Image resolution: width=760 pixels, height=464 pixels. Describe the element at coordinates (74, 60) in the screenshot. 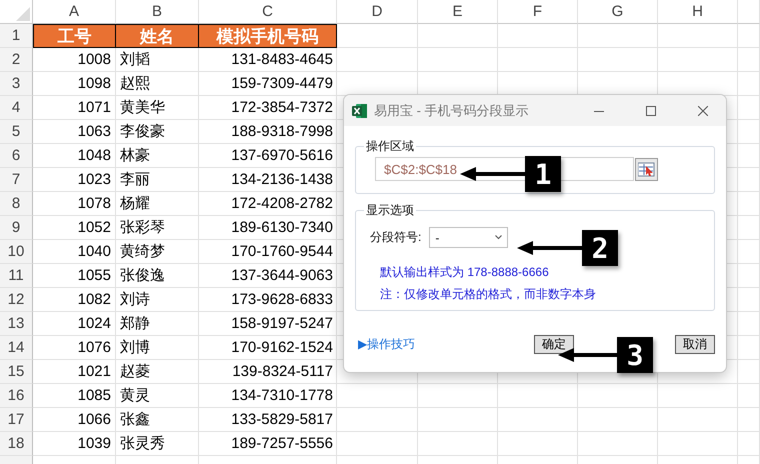

I see `table-cell: 1008` at that location.